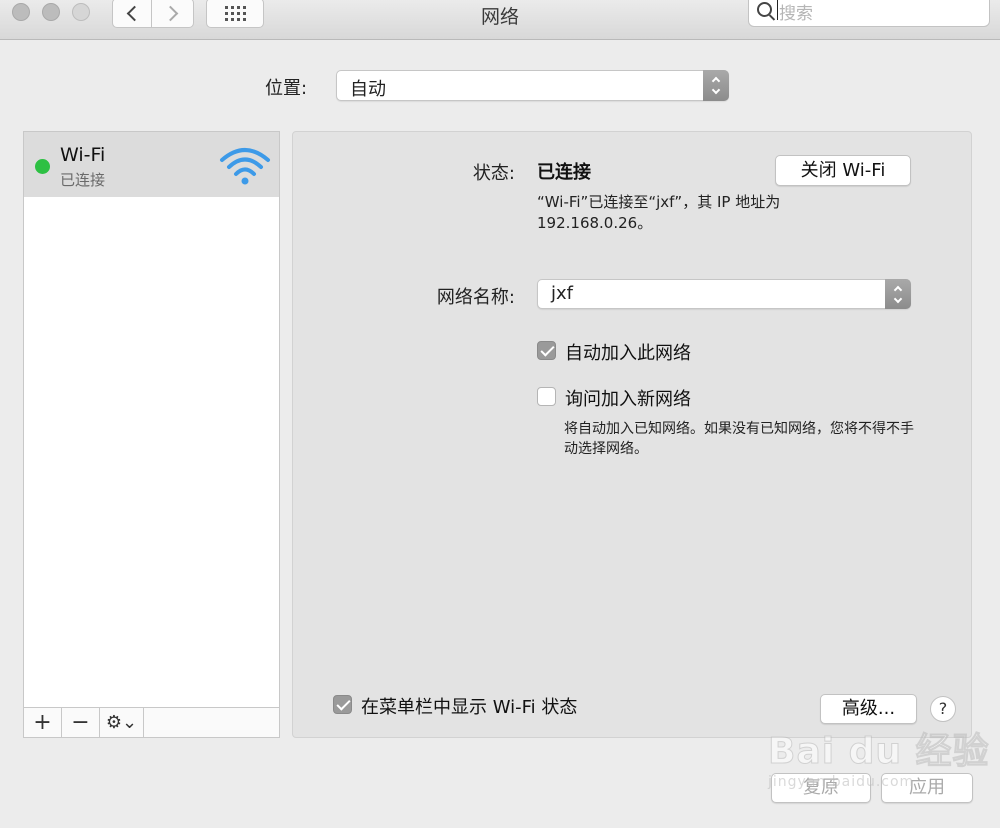  Describe the element at coordinates (879, 752) in the screenshot. I see `watermark-brand: Bai du 经验` at that location.